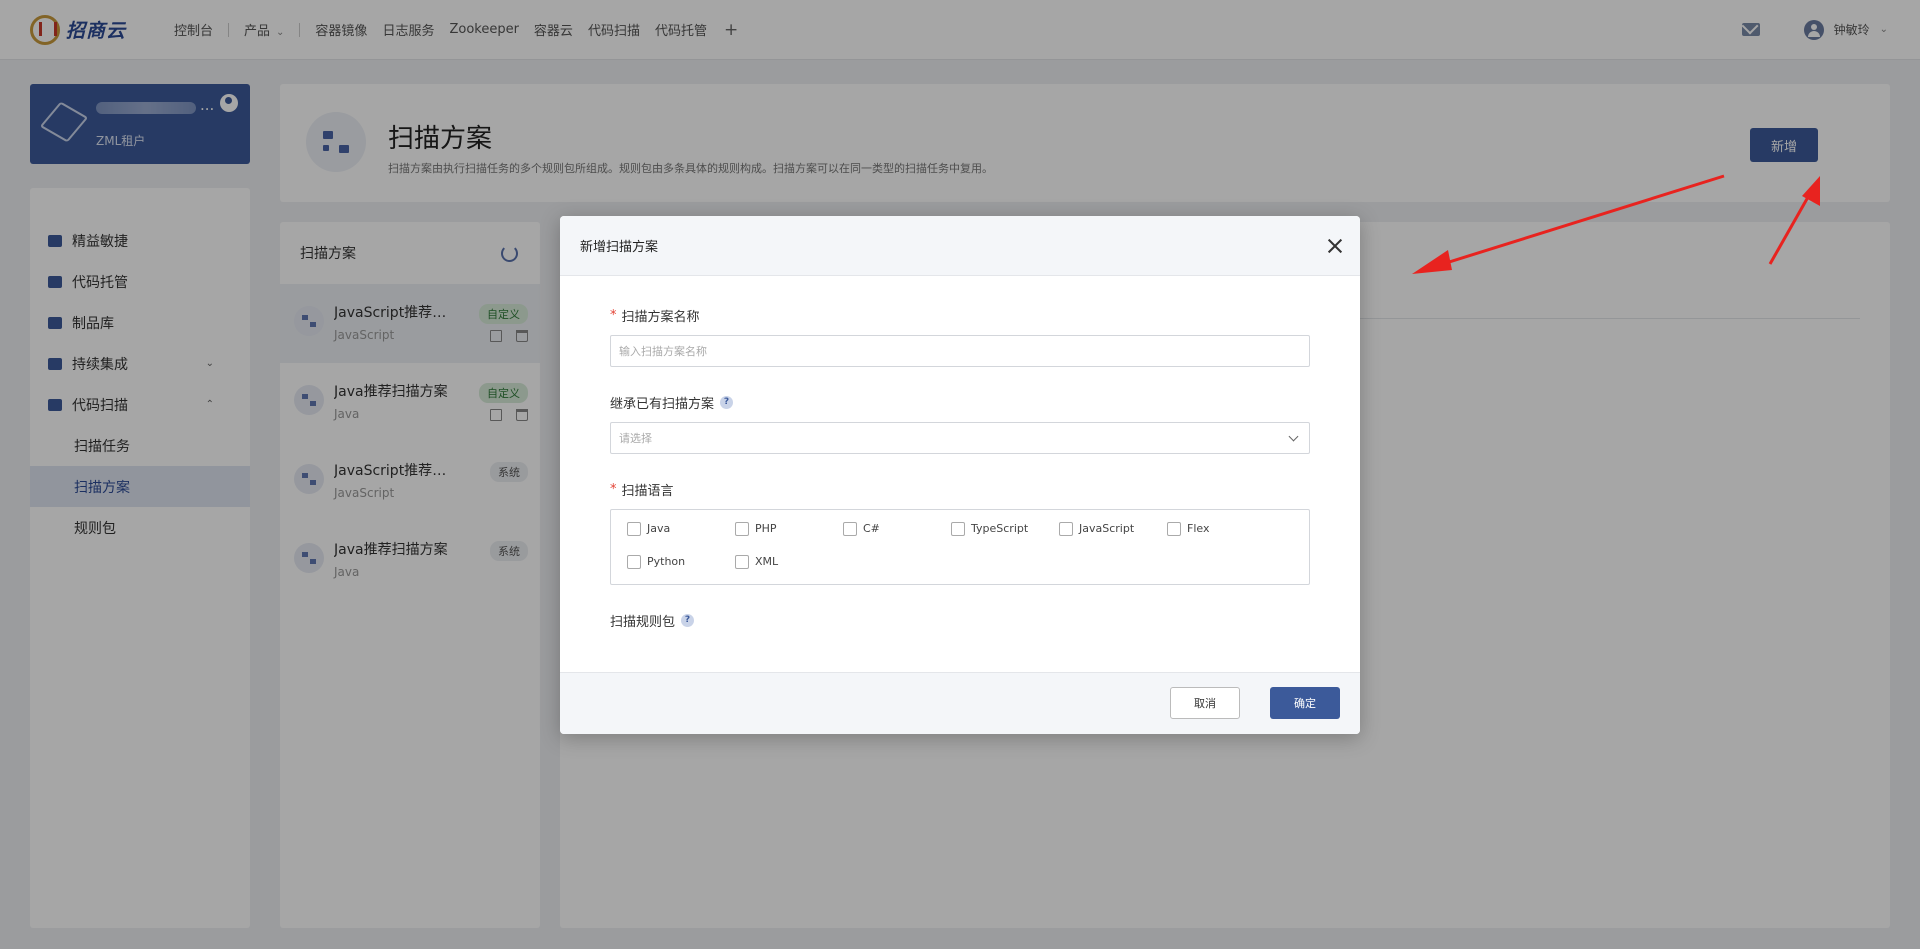 This screenshot has width=1920, height=949. Describe the element at coordinates (1000, 528) in the screenshot. I see `language-option-label: TypeScript` at that location.